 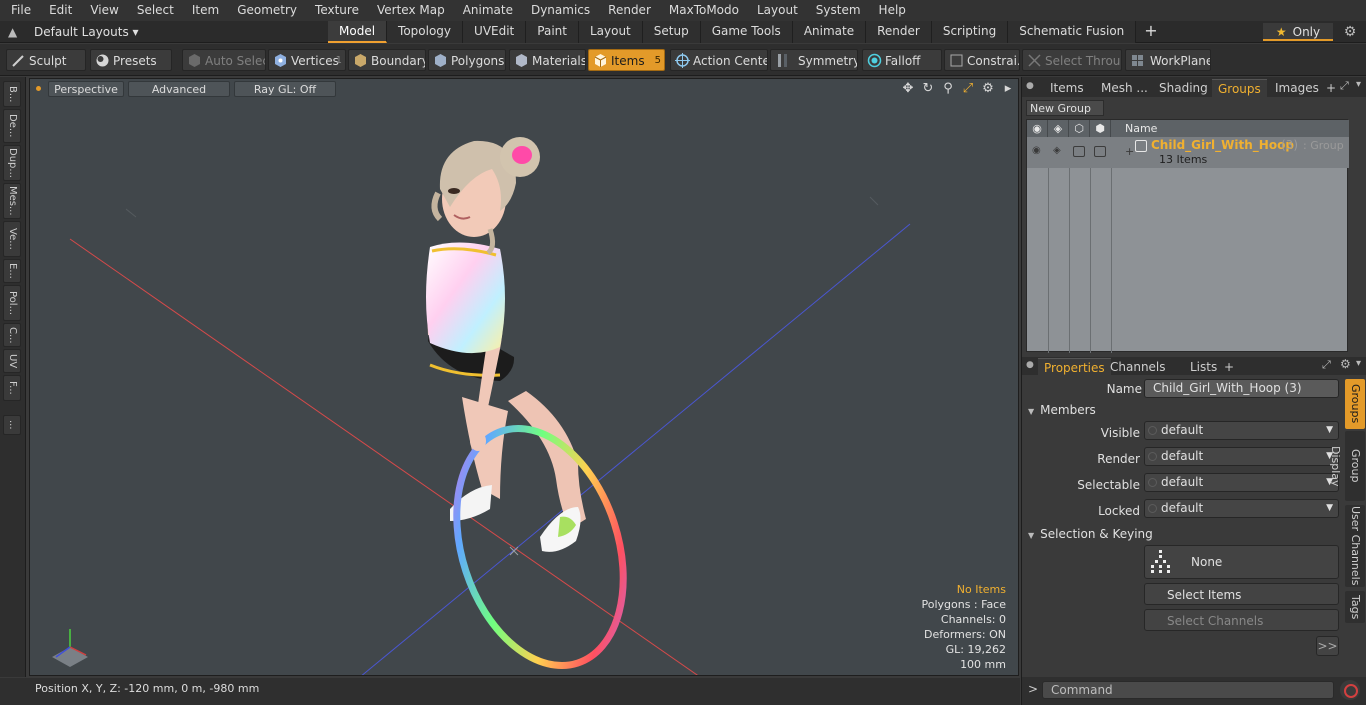 What do you see at coordinates (179, 89) in the screenshot?
I see `advanced-button: Advanced` at bounding box center [179, 89].